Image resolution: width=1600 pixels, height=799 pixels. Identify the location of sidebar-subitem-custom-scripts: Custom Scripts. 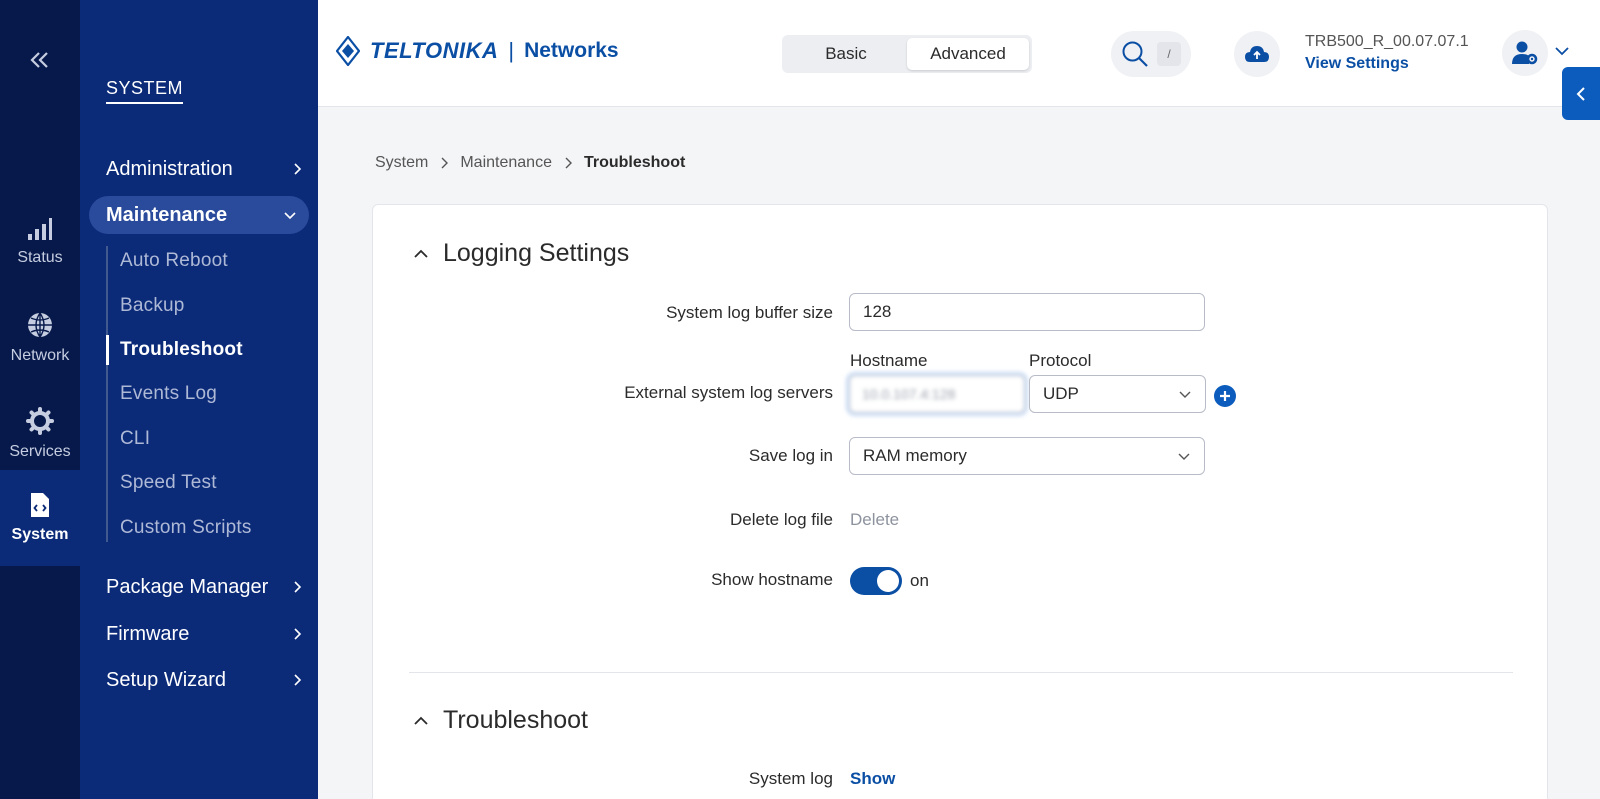
(186, 528).